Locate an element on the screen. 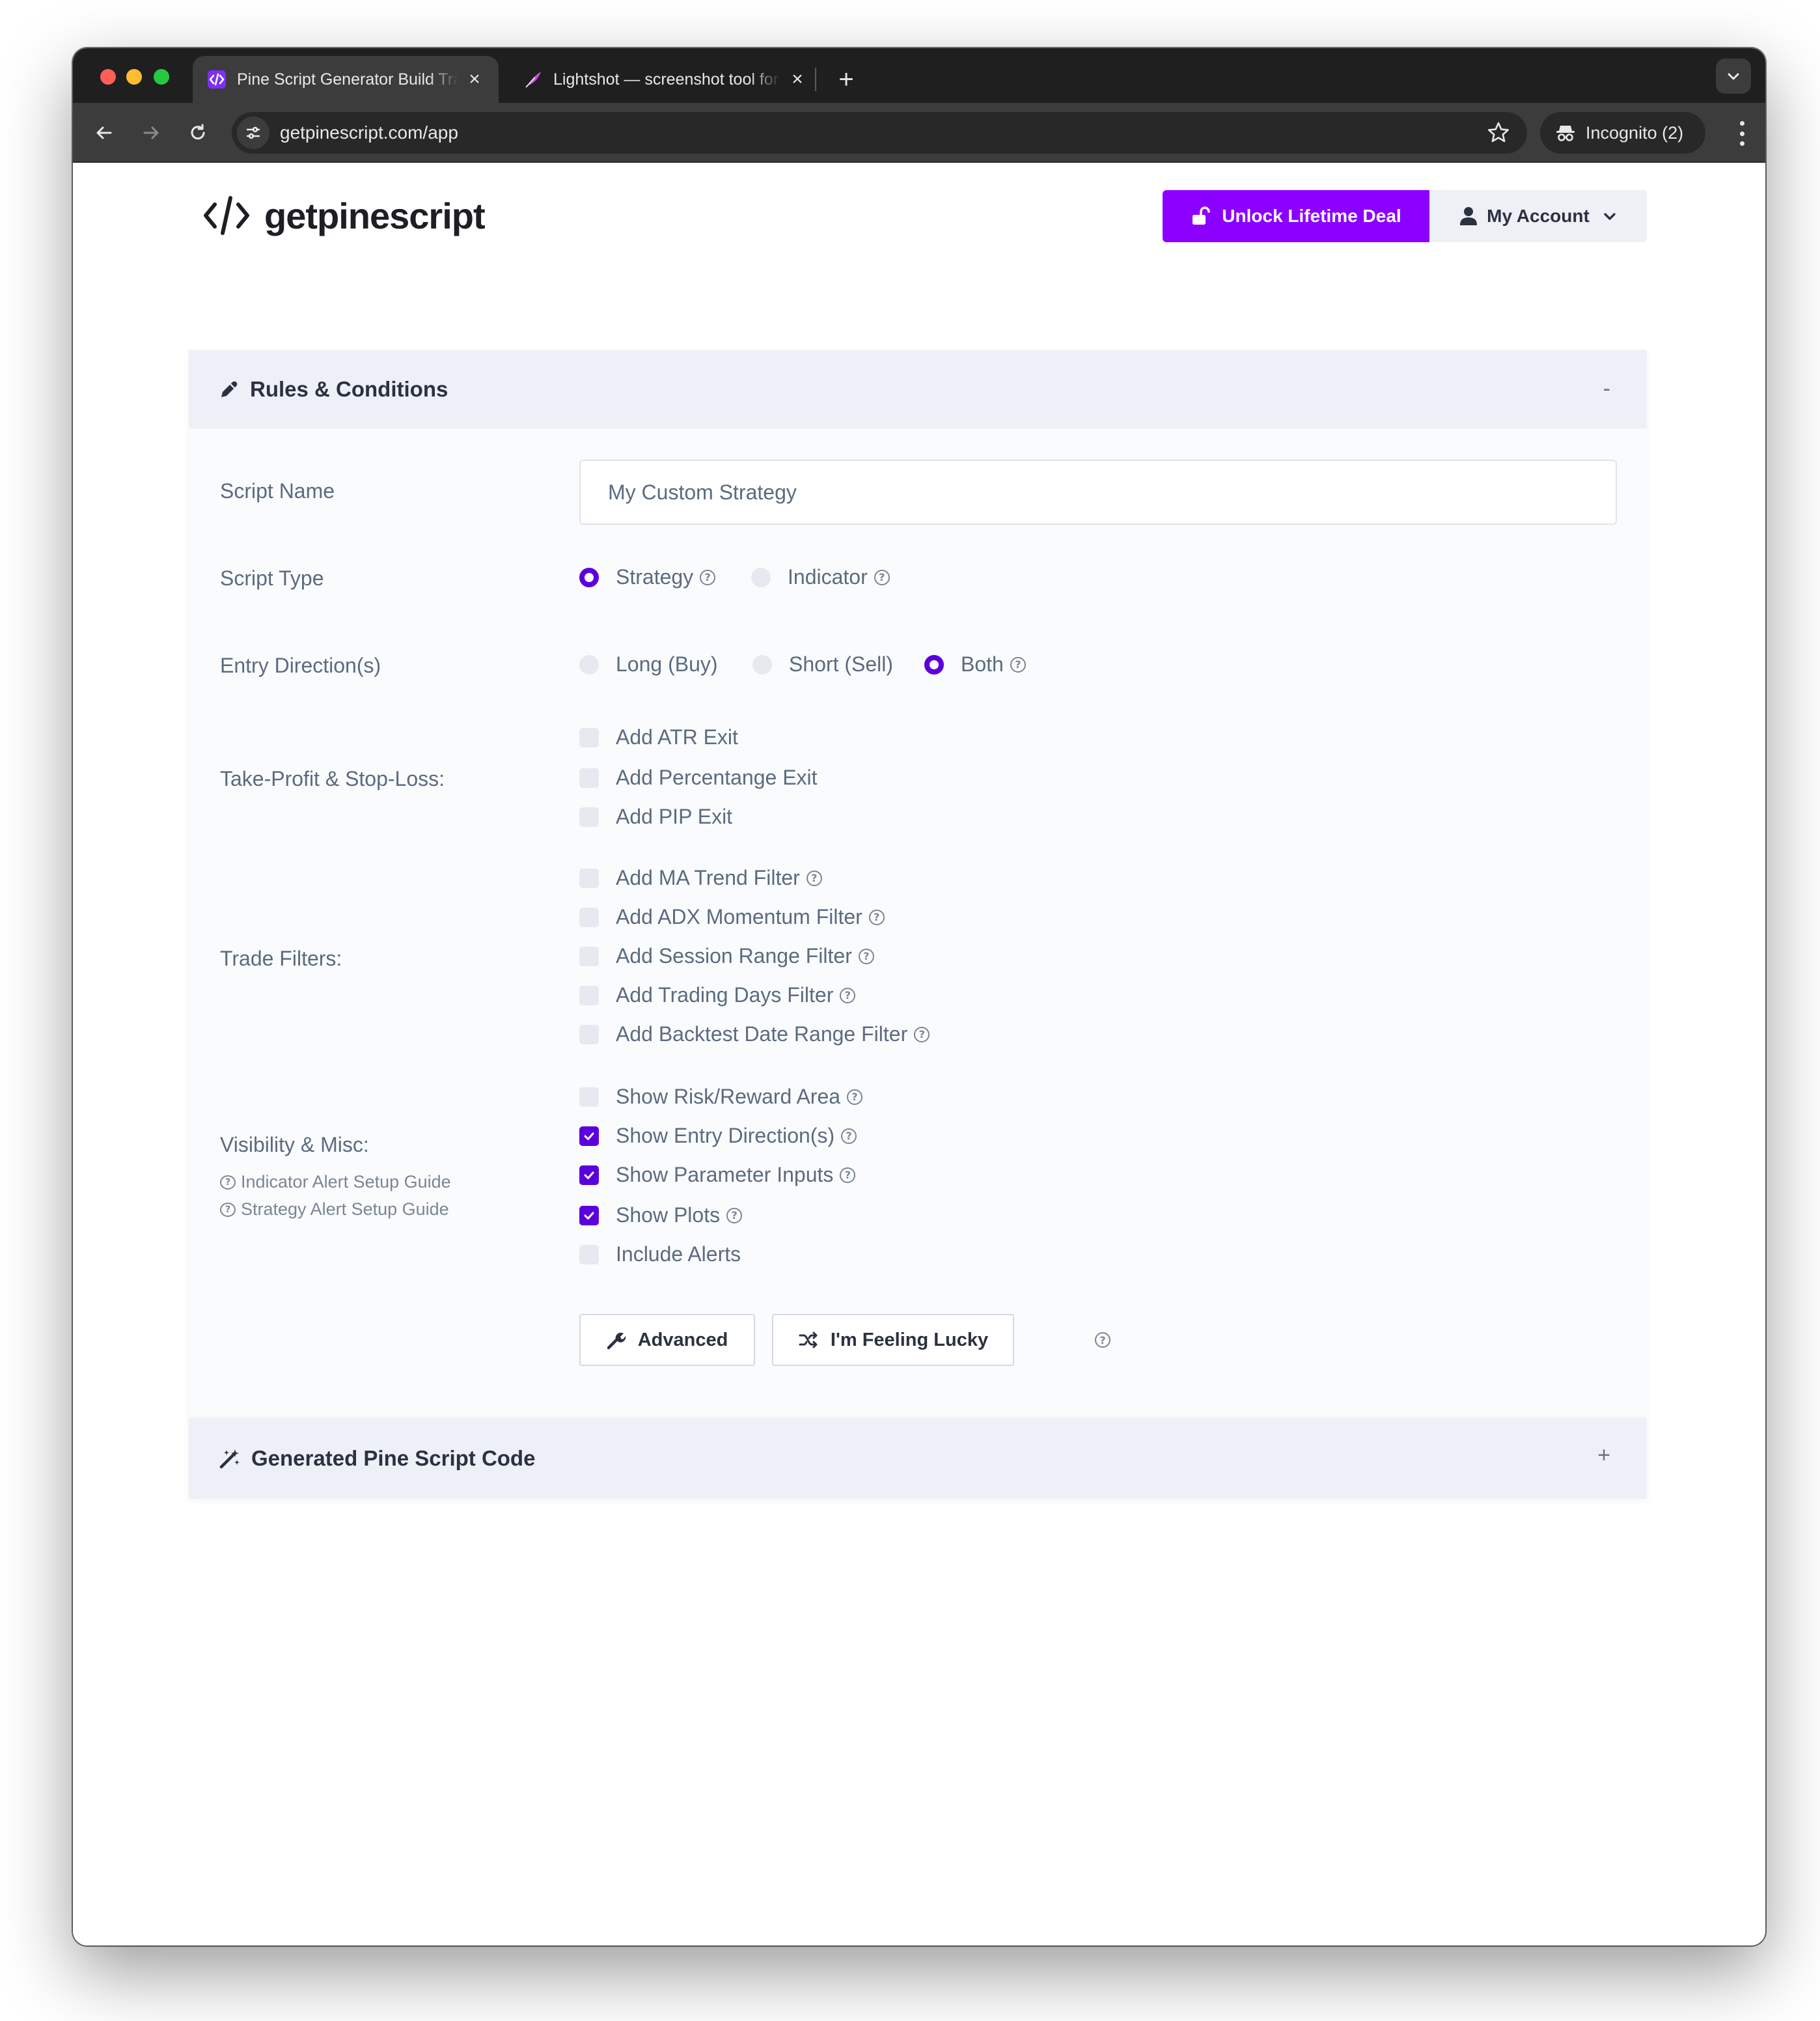 This screenshot has width=1820, height=2021. new-tab-button: + is located at coordinates (846, 79).